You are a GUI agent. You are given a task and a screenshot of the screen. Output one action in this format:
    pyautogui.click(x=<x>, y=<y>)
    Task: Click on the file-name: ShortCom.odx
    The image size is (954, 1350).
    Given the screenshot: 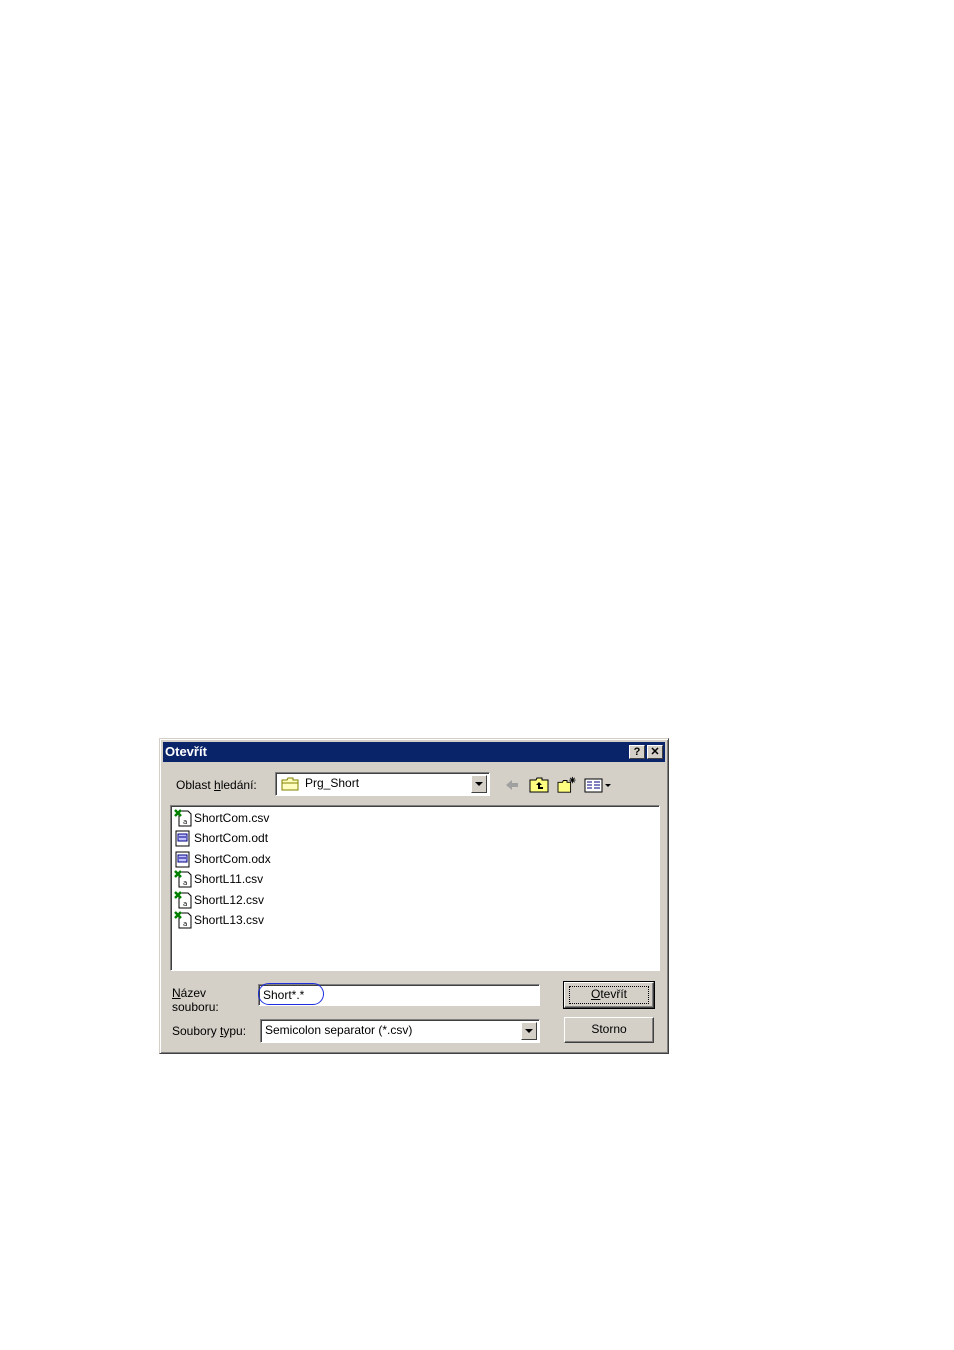 What is the action you would take?
    pyautogui.click(x=232, y=859)
    